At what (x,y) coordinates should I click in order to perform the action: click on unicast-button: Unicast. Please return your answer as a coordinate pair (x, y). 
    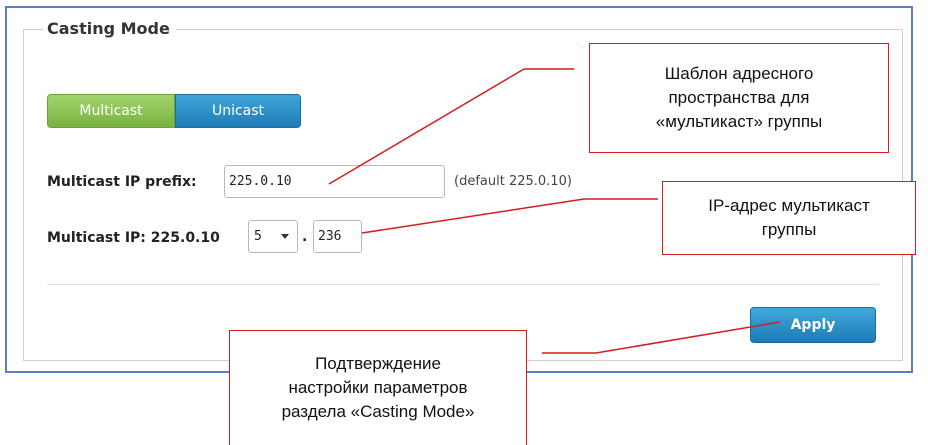
    Looking at the image, I should click on (238, 111).